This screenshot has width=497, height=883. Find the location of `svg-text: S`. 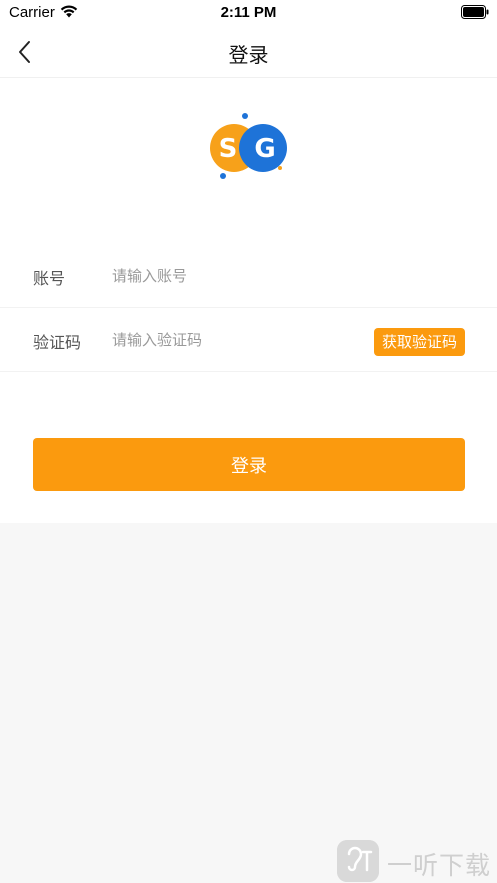

svg-text: S is located at coordinates (228, 149).